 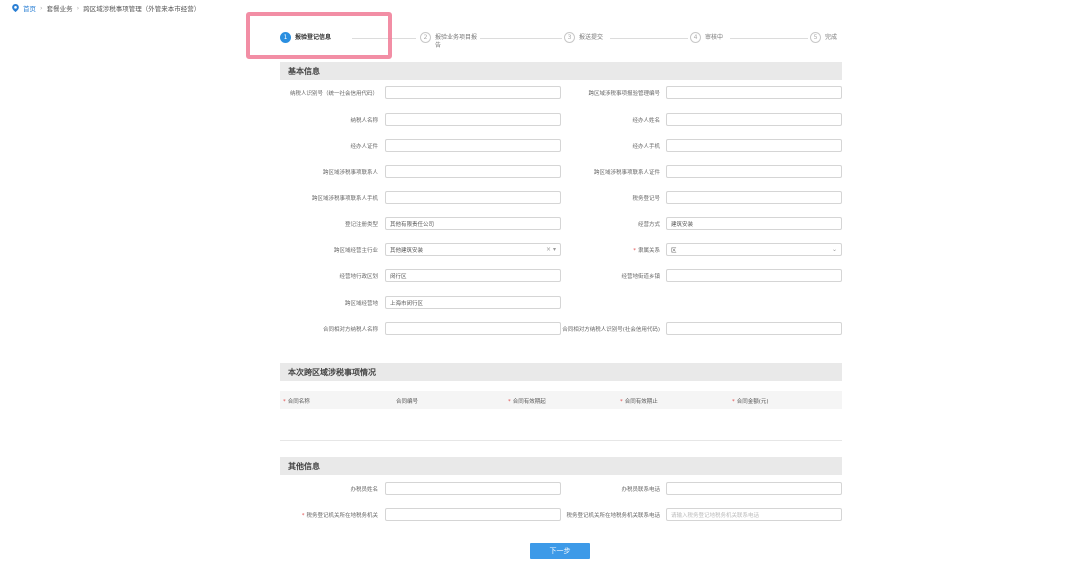 I want to click on biz-mode-input: 建筑安装, so click(x=754, y=223).